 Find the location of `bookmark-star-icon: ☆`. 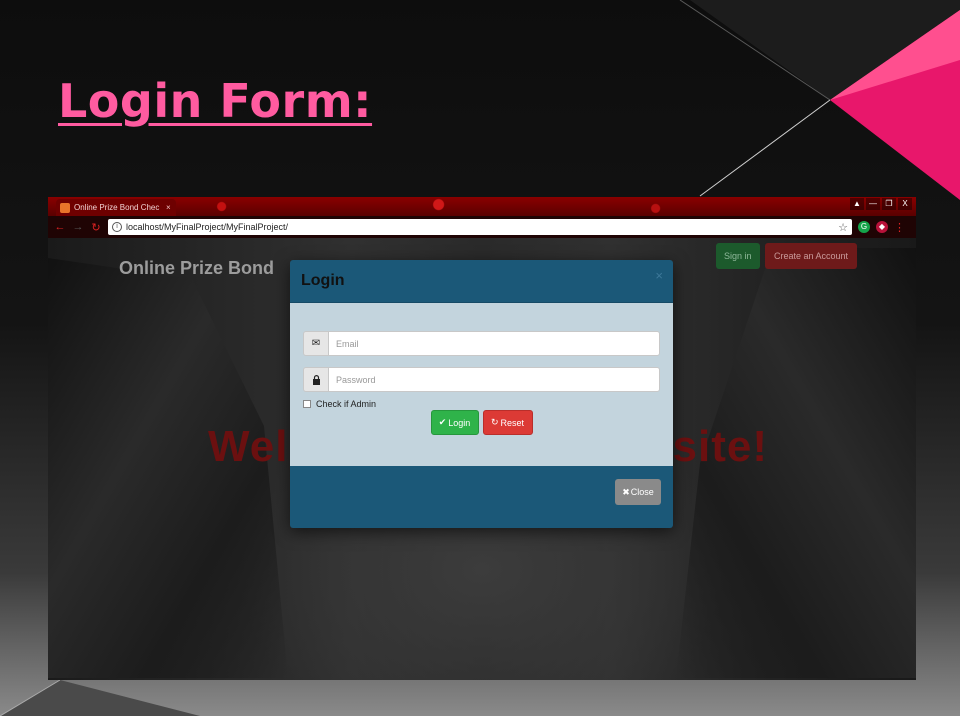

bookmark-star-icon: ☆ is located at coordinates (843, 227).